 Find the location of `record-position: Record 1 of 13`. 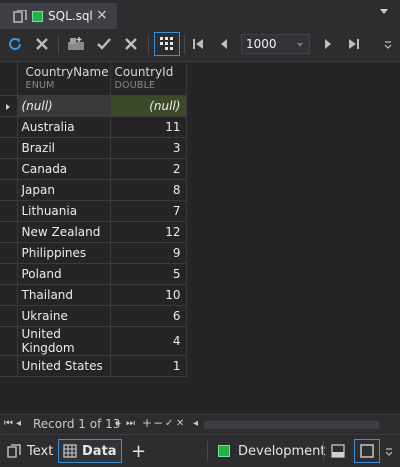

record-position: Record 1 of 13 is located at coordinates (77, 424).